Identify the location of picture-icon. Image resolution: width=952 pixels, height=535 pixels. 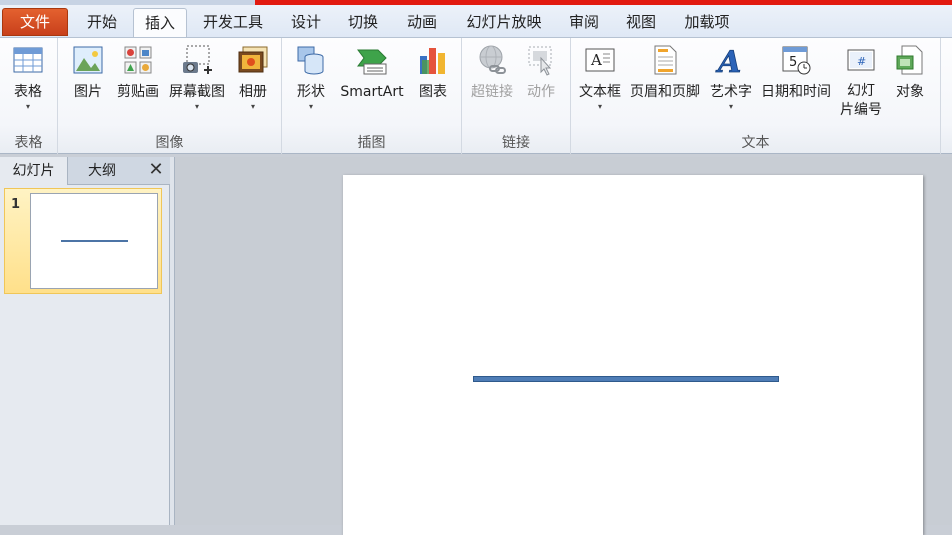
(88, 60).